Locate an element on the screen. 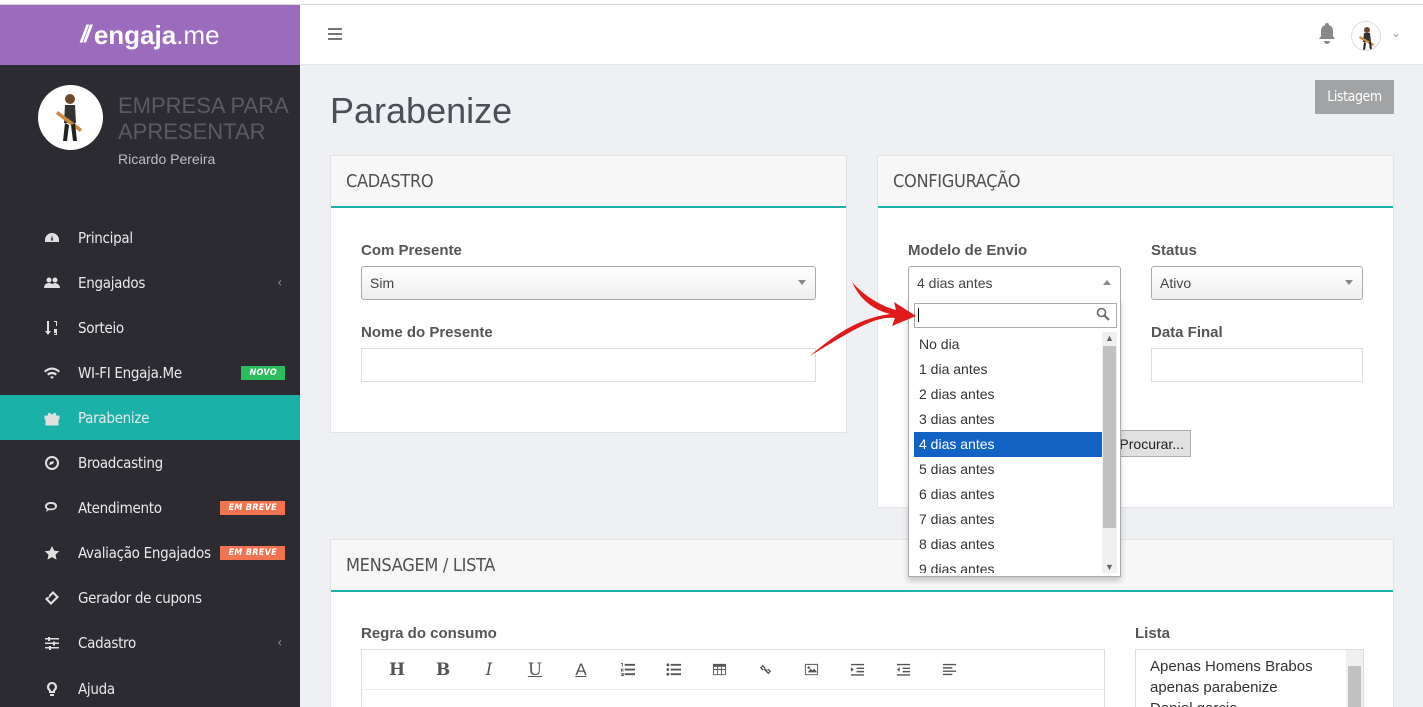 The width and height of the screenshot is (1423, 707). sidebar-item-engajados: Engajados ‹ is located at coordinates (150, 282).